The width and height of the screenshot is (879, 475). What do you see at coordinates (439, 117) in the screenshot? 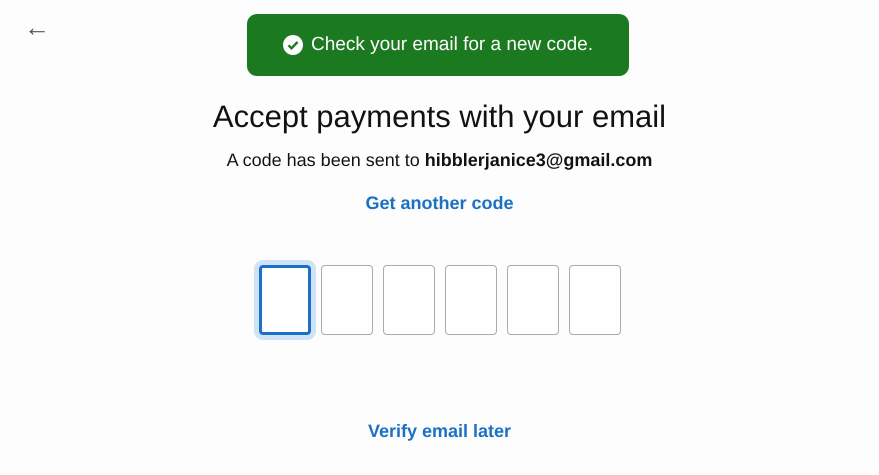
I see `page-heading: Accept payments with your email` at bounding box center [439, 117].